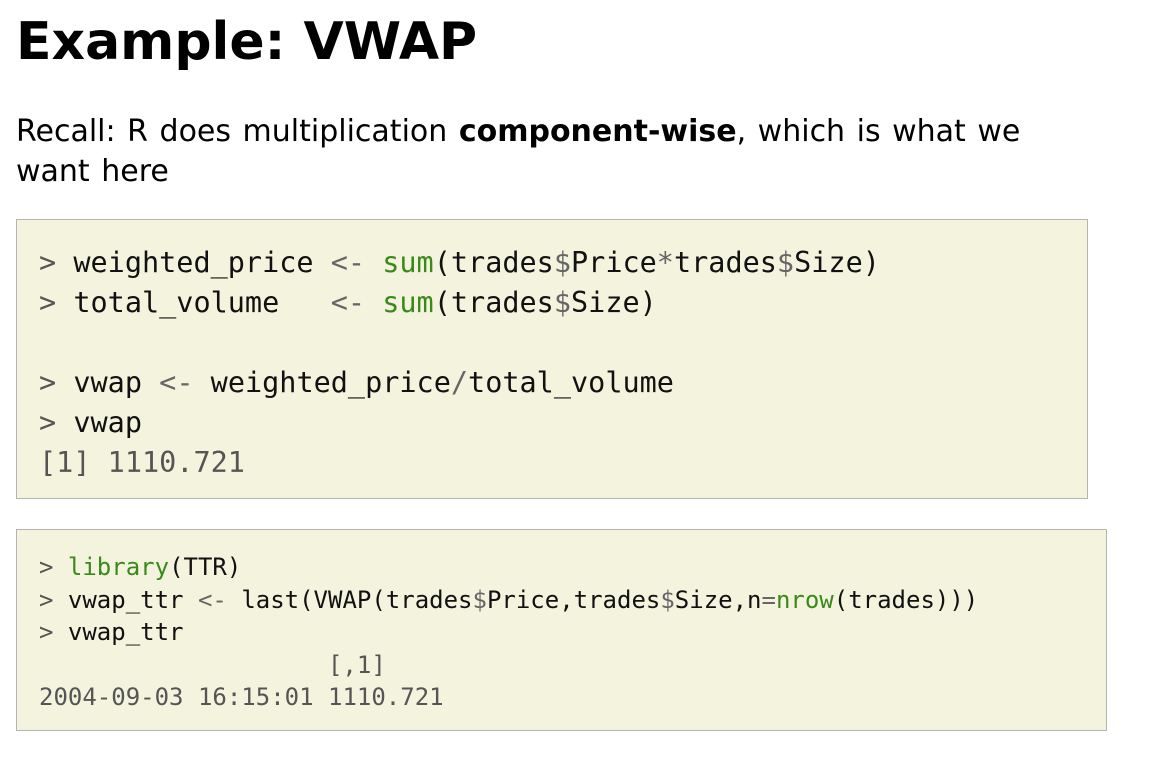  I want to click on code-line-vwap-print: > vwap, so click(563, 423).